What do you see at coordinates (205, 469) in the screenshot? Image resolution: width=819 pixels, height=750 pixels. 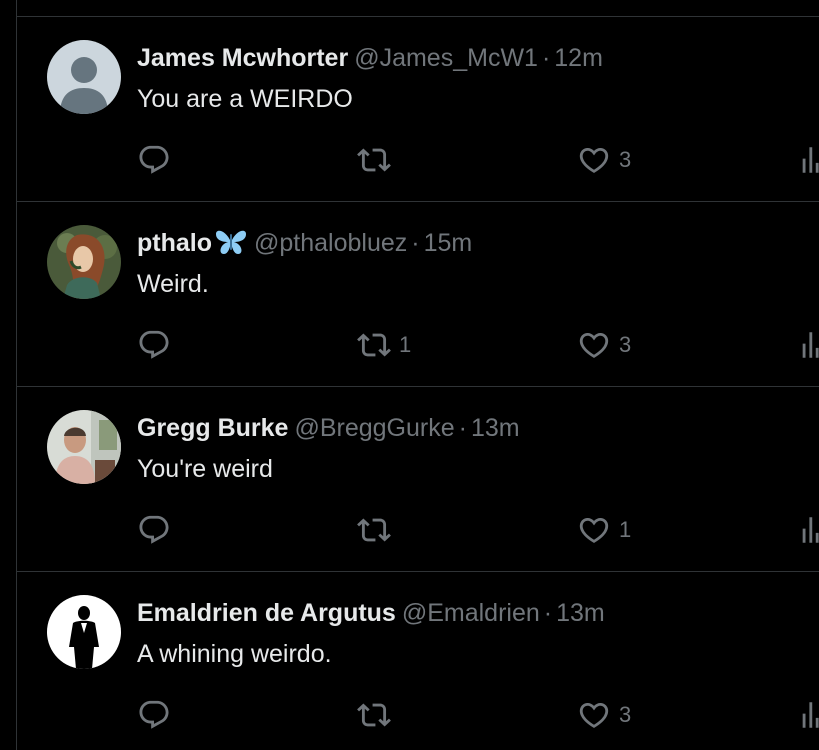 I see `tweet-text: You're weird` at bounding box center [205, 469].